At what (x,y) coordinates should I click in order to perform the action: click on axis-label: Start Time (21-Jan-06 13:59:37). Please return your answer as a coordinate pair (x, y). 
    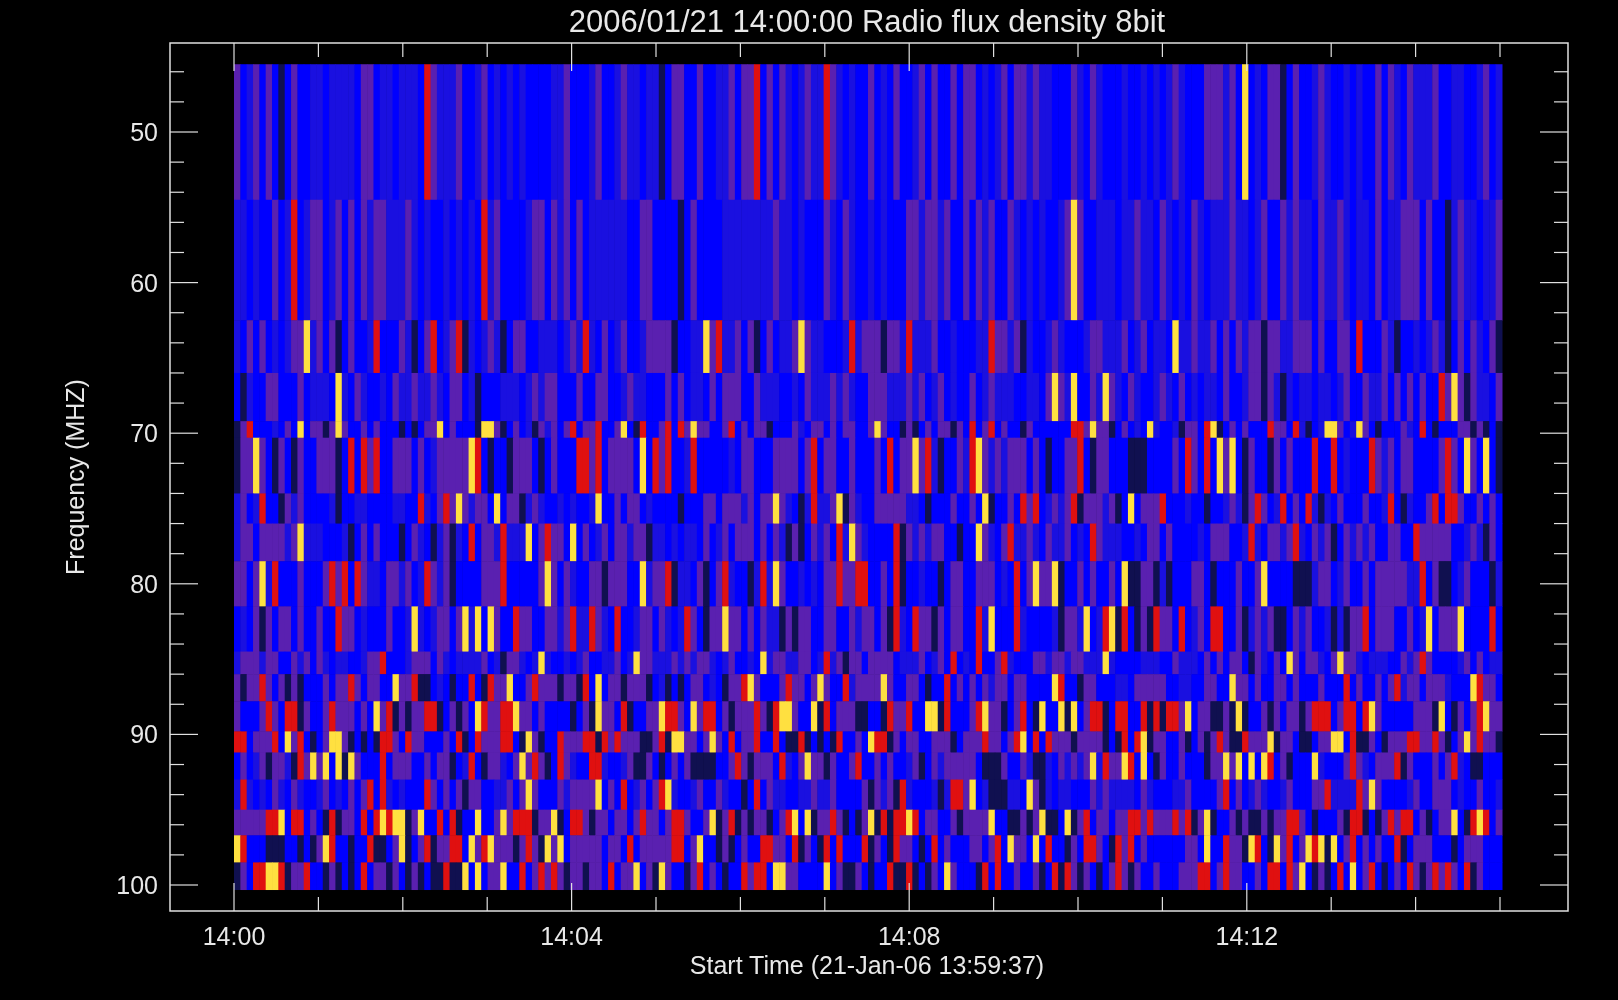
    Looking at the image, I should click on (867, 965).